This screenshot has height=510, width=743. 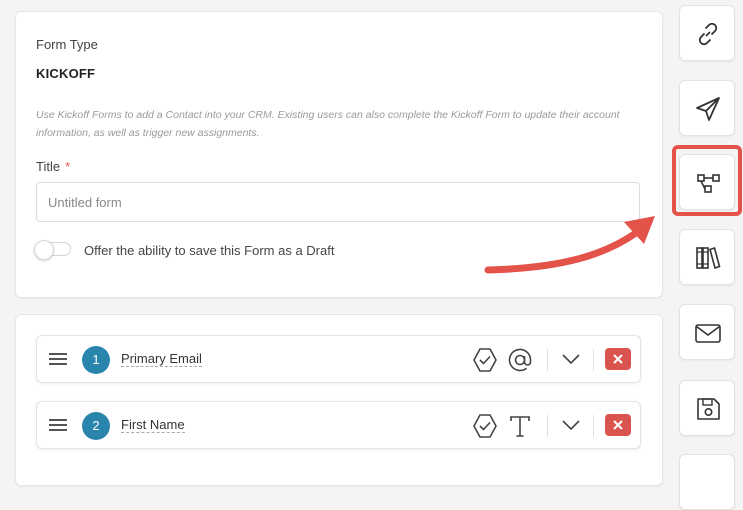 What do you see at coordinates (96, 360) in the screenshot?
I see `field-number-badge: 1` at bounding box center [96, 360].